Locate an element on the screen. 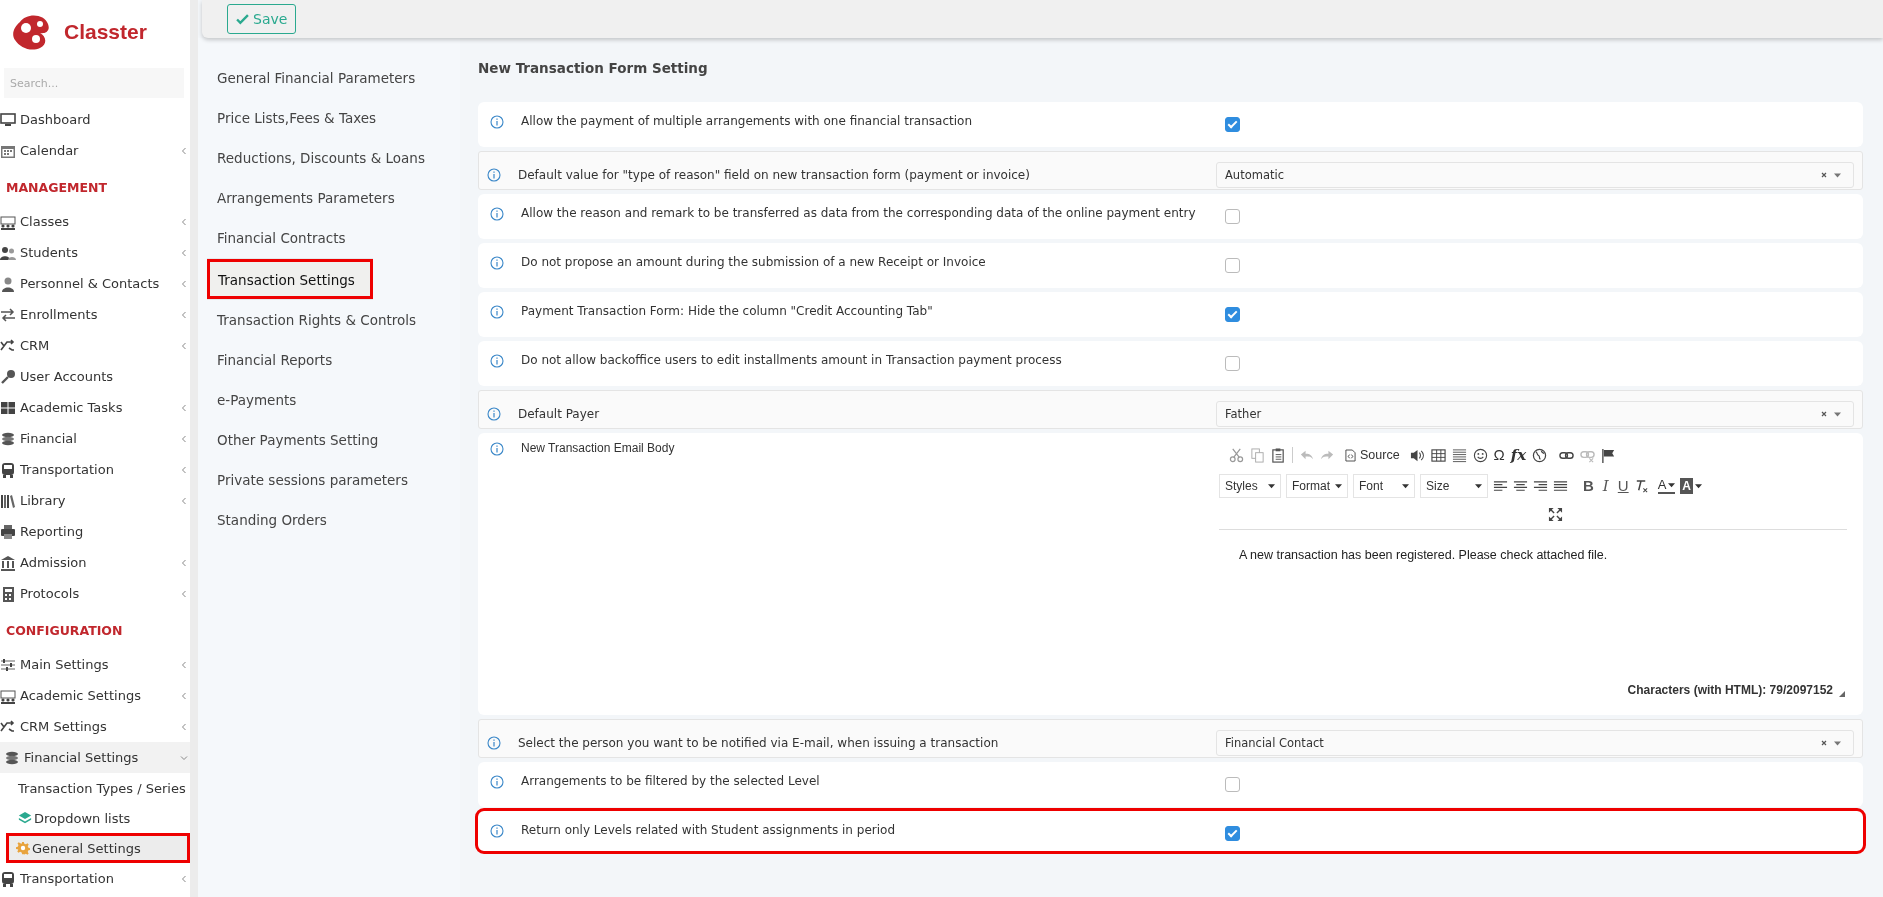 The image size is (1883, 897). nav-item: Protocols is located at coordinates (95, 593).